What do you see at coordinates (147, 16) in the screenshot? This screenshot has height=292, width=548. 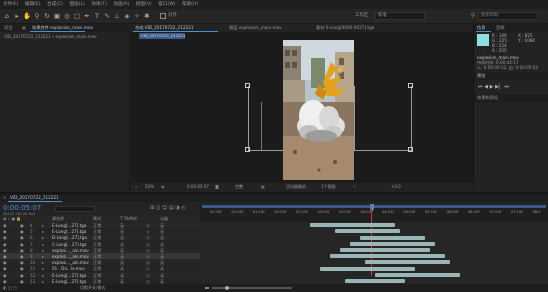 I see `puppet-tool-icon: ✱` at bounding box center [147, 16].